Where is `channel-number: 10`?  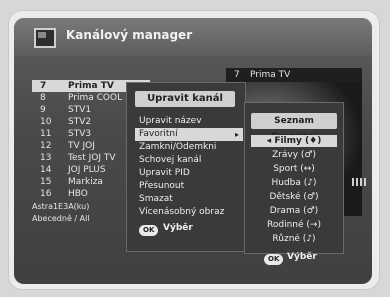
channel-number: 10 is located at coordinates (46, 122).